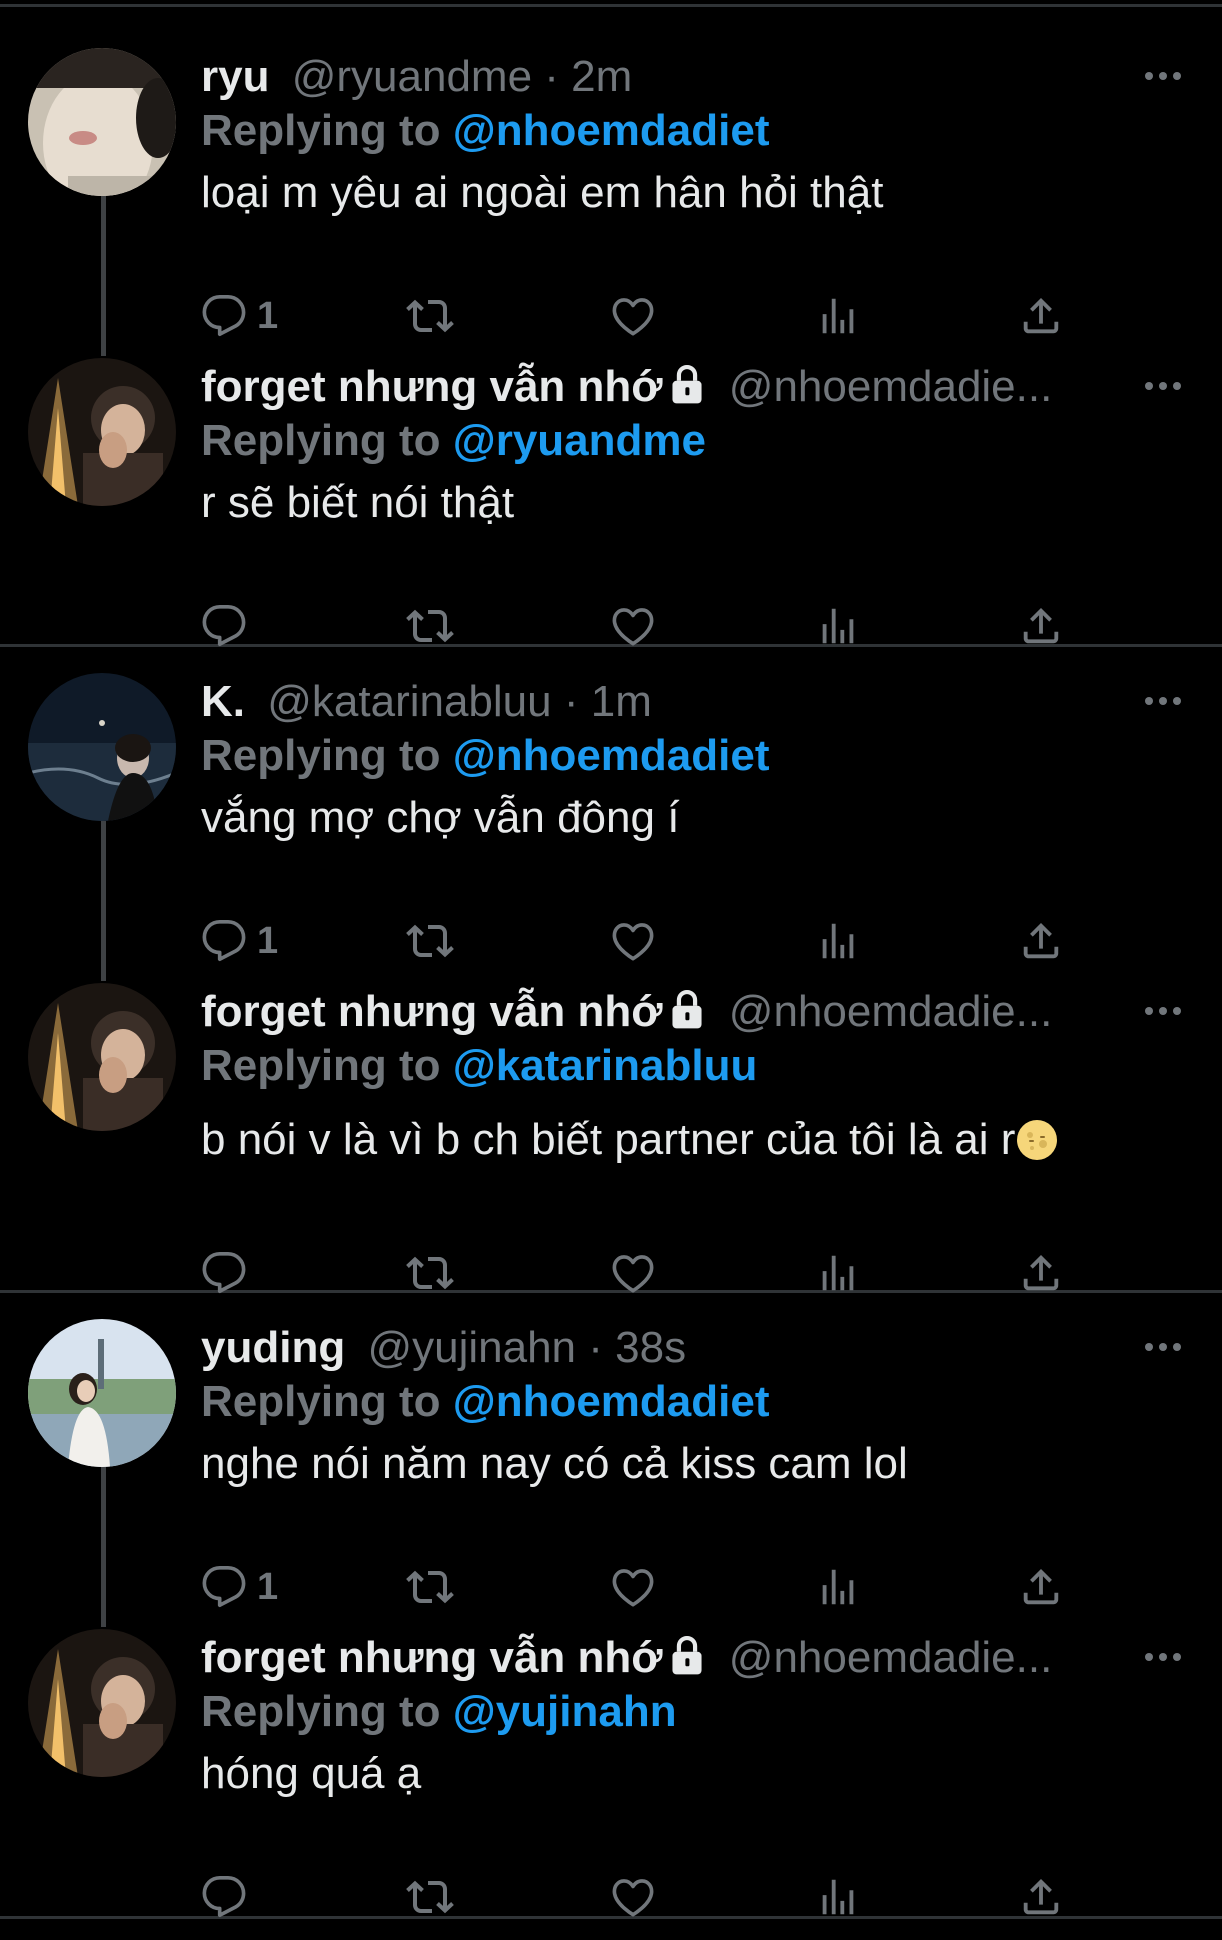  I want to click on tweet-text: r sẽ biết nói thật, so click(358, 502).